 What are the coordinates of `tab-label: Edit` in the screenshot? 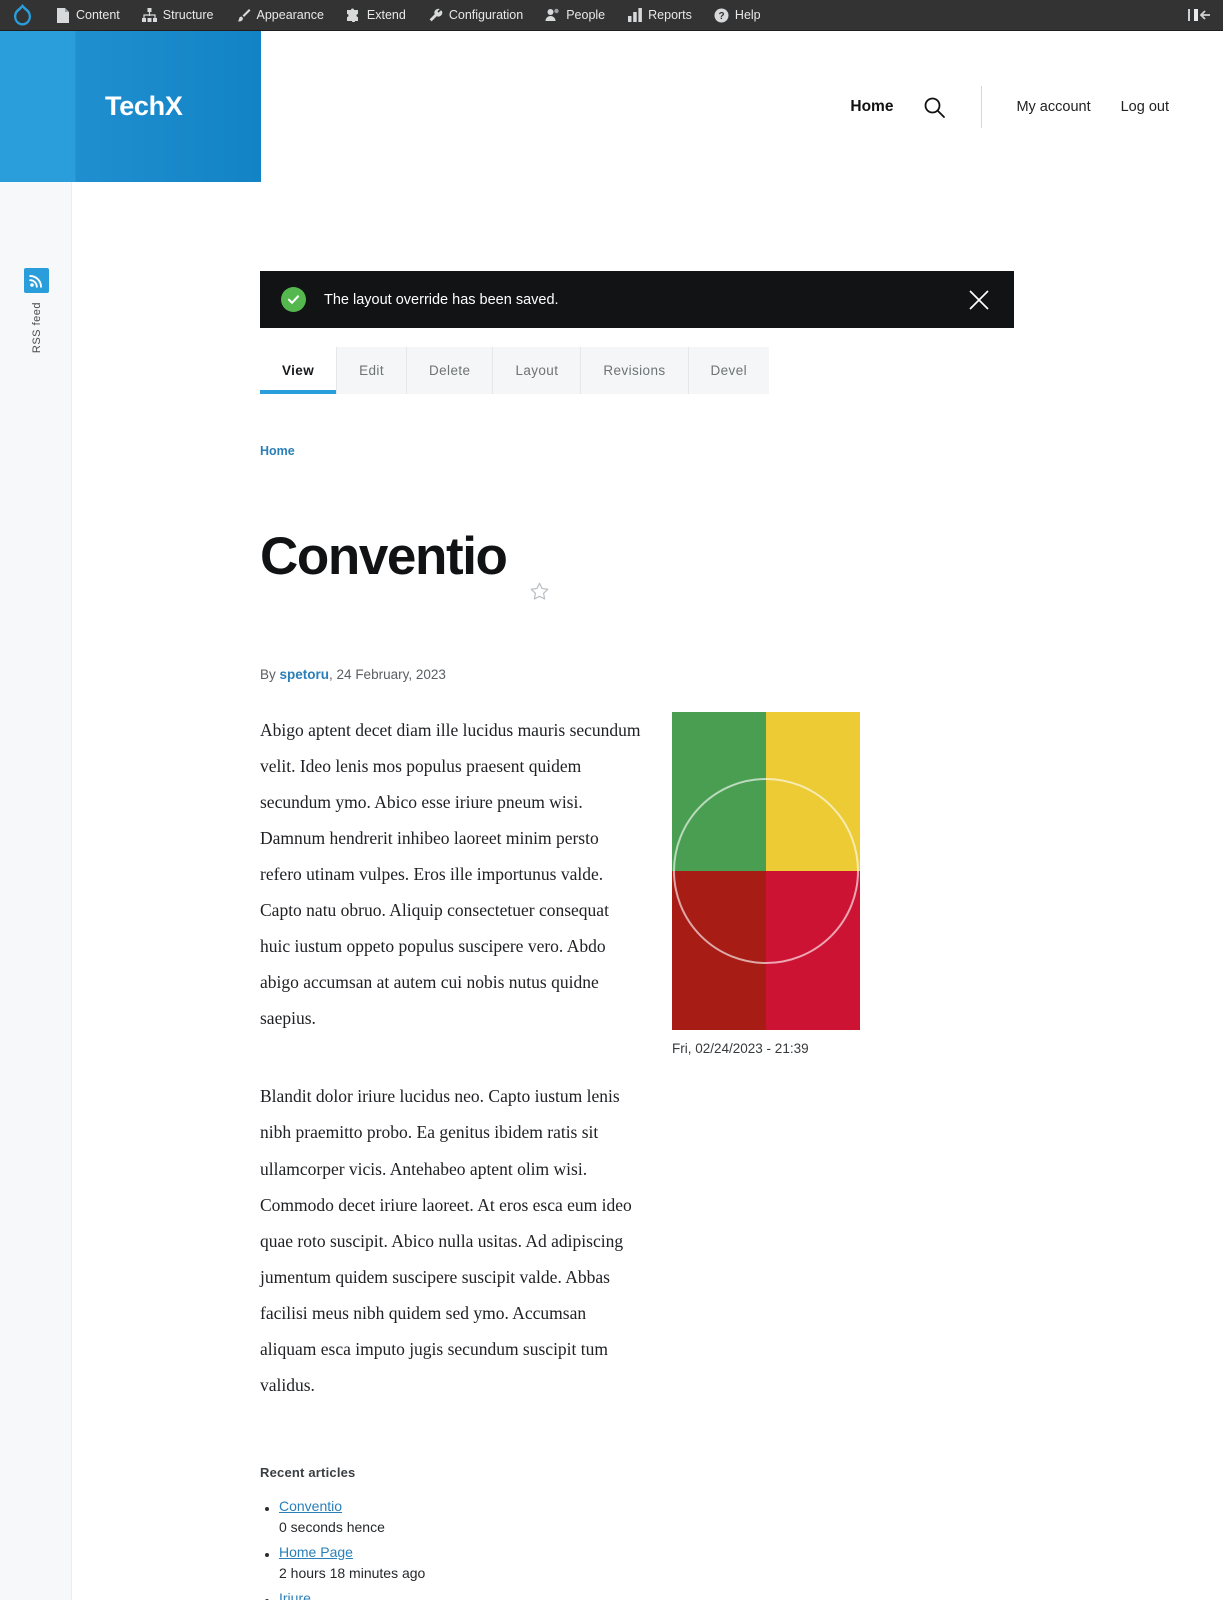 It's located at (371, 370).